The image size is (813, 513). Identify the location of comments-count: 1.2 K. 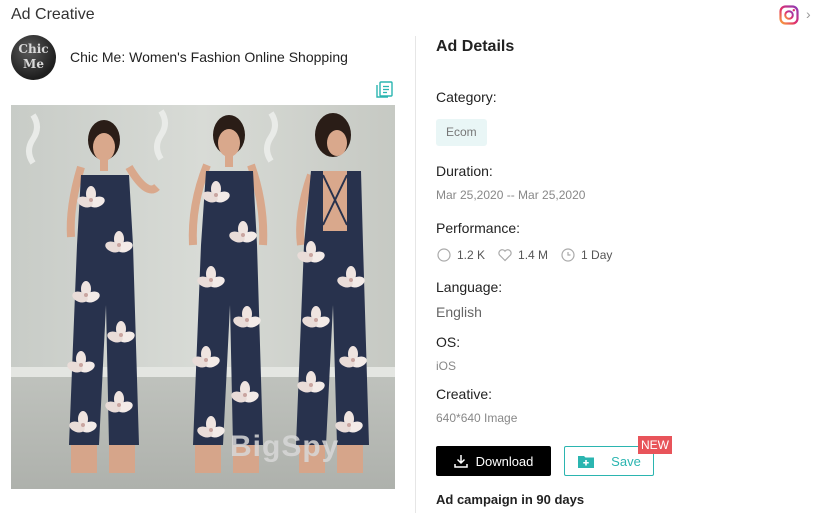
(471, 255).